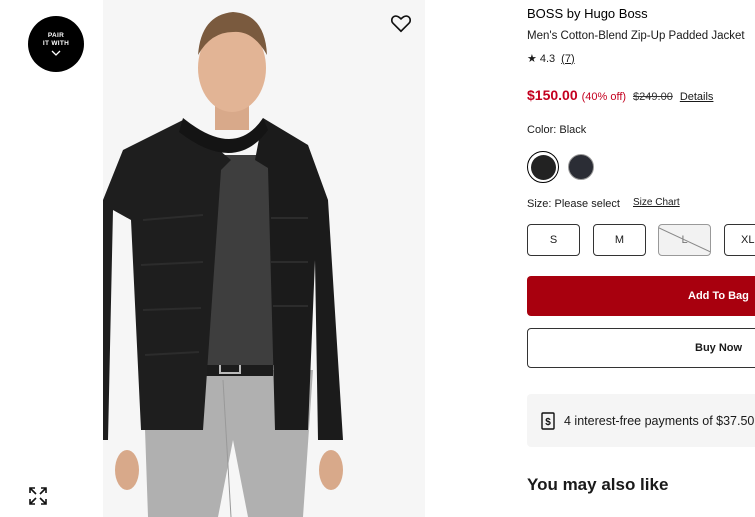 The image size is (755, 517). I want to click on installment-text: 4 interest-free payments of $37.50, so click(659, 420).